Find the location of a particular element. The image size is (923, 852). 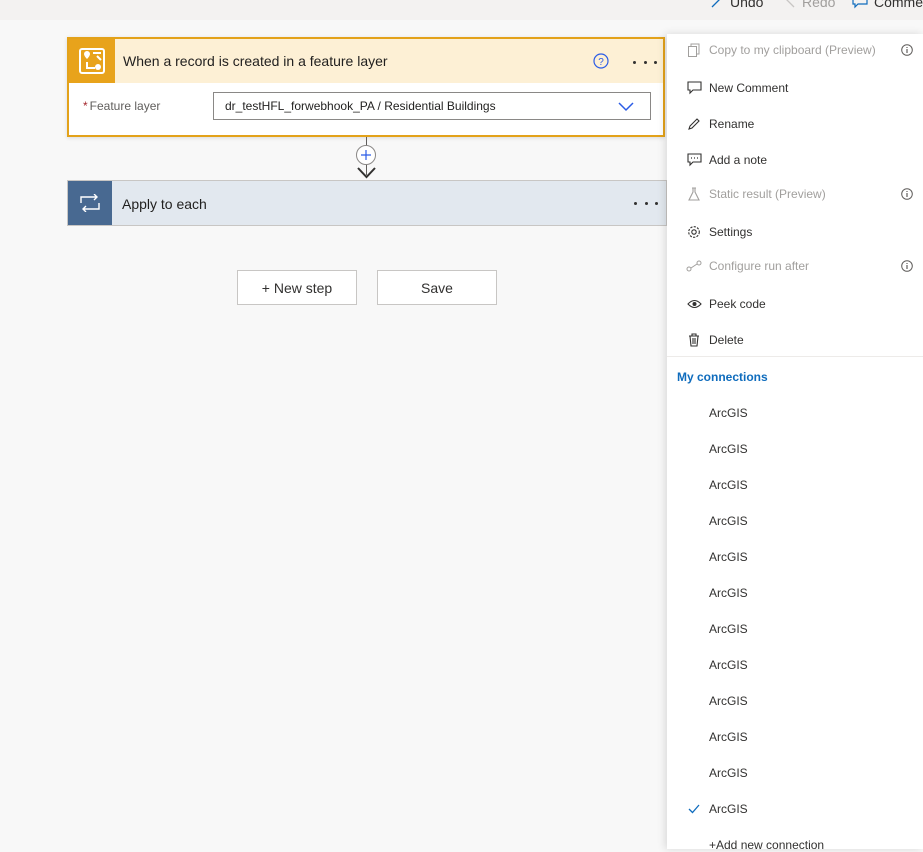

menu-item-add-note: Add a note is located at coordinates (795, 160).